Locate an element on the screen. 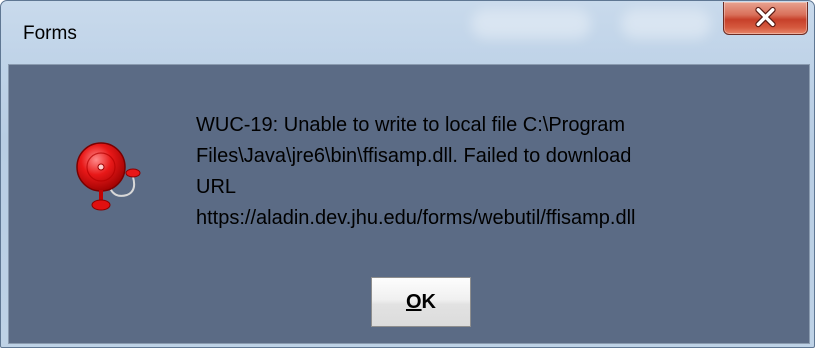 Image resolution: width=817 pixels, height=350 pixels. close-button is located at coordinates (765, 18).